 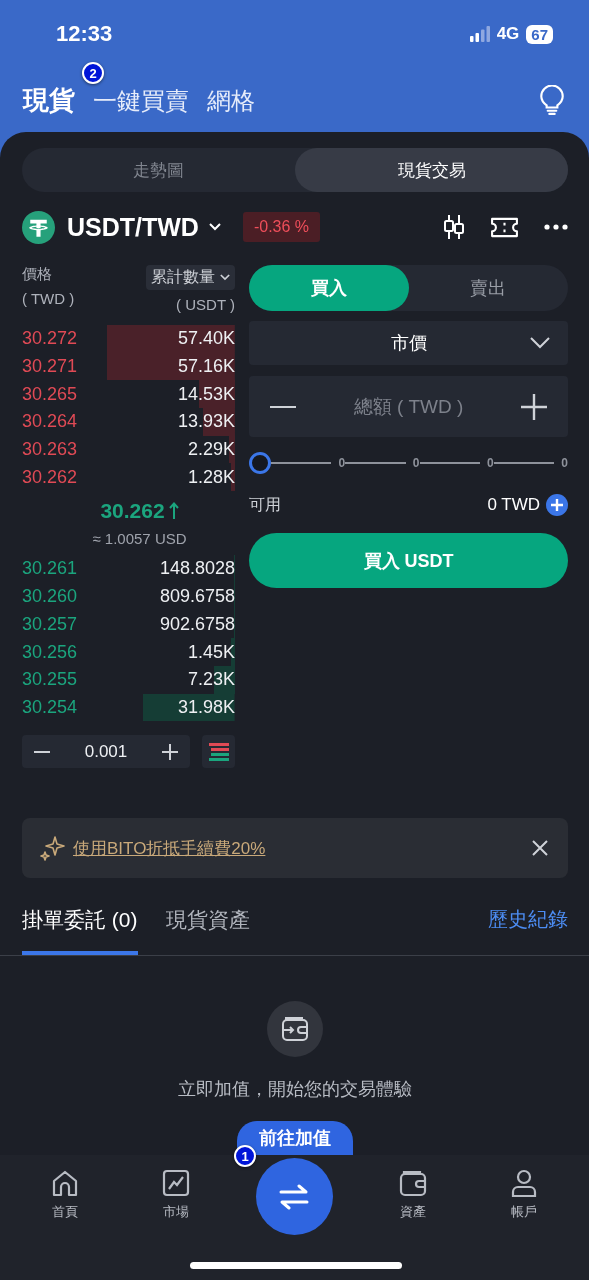 I want to click on order-row: 30.265 14.53K, so click(x=128, y=394).